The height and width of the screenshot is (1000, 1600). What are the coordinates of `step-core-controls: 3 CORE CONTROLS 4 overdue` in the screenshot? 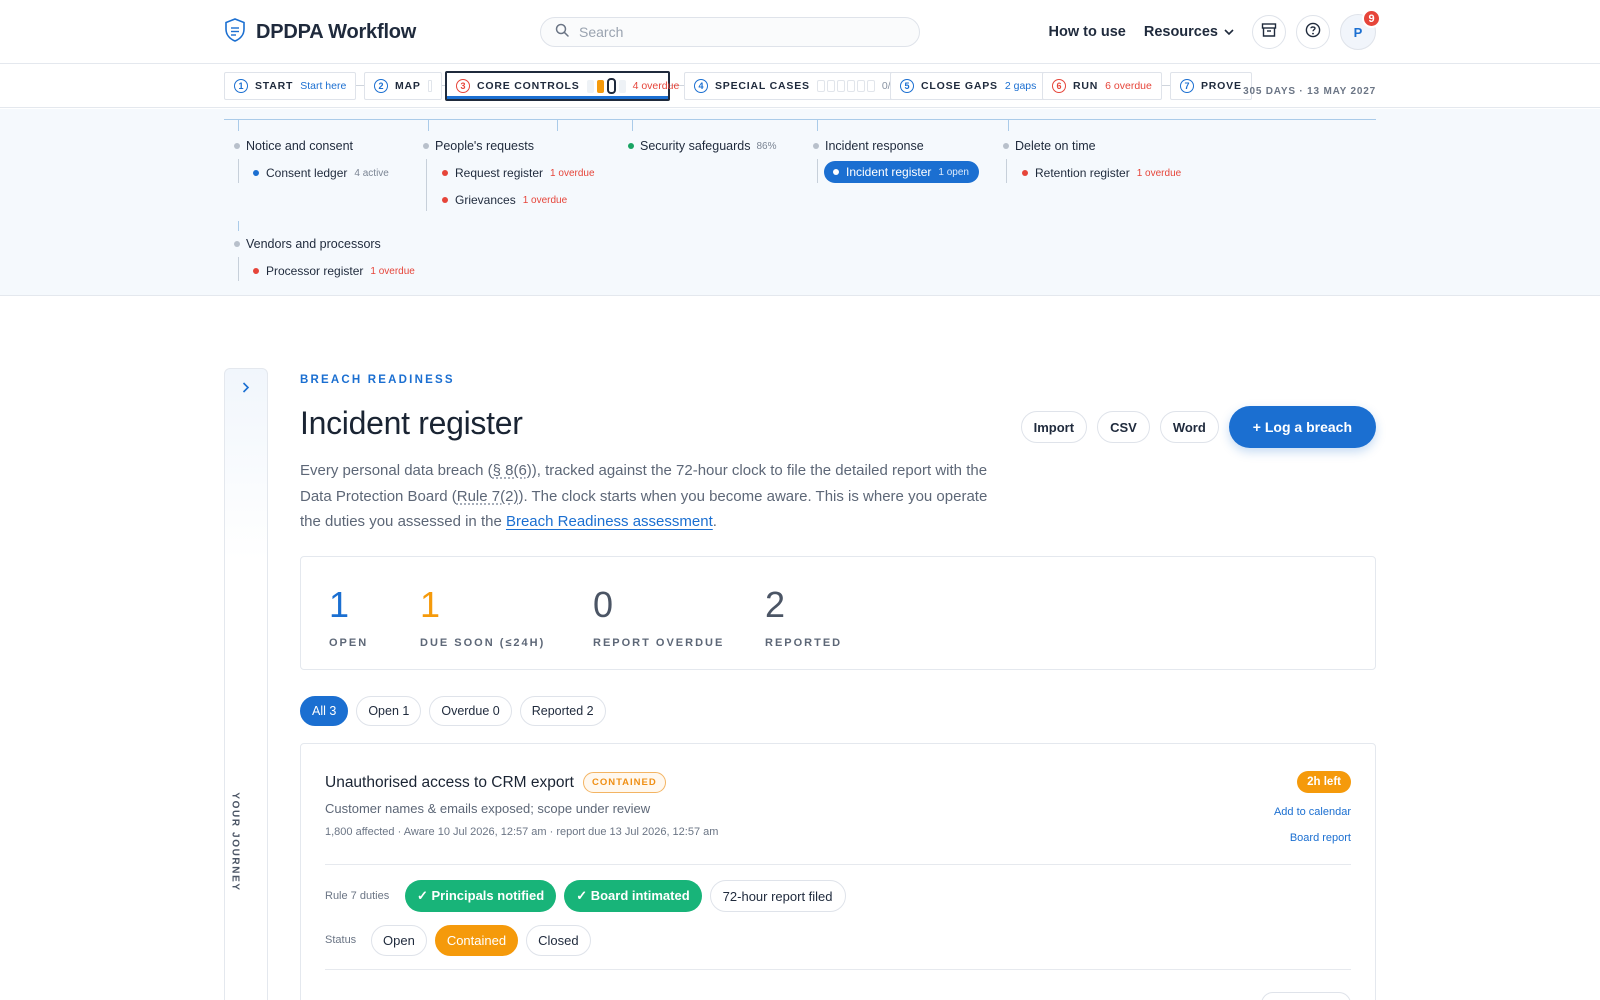 It's located at (562, 86).